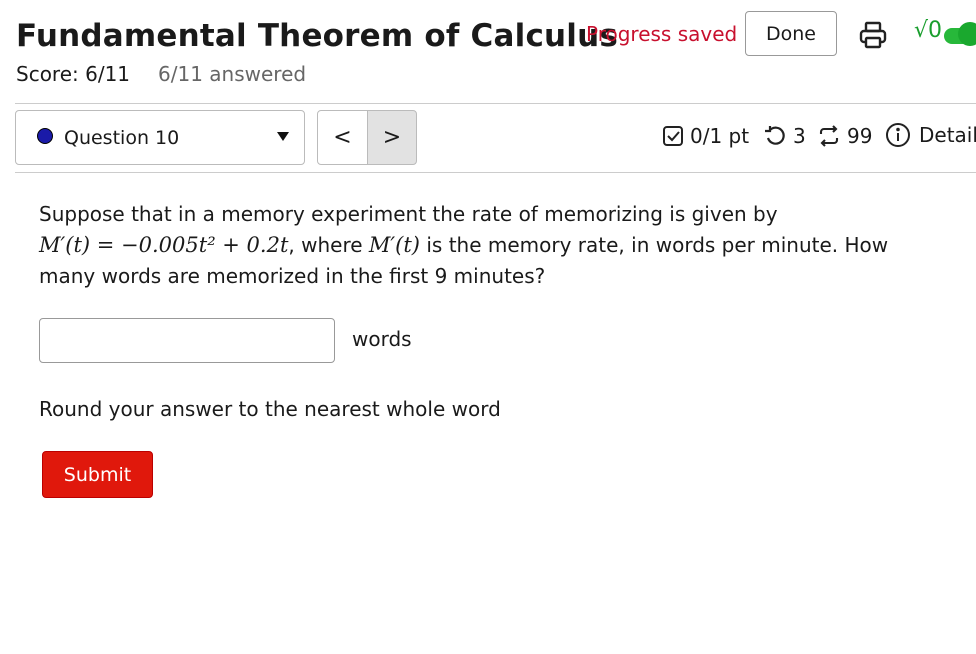 The height and width of the screenshot is (654, 976). Describe the element at coordinates (97, 474) in the screenshot. I see `submit-button: Submit` at that location.